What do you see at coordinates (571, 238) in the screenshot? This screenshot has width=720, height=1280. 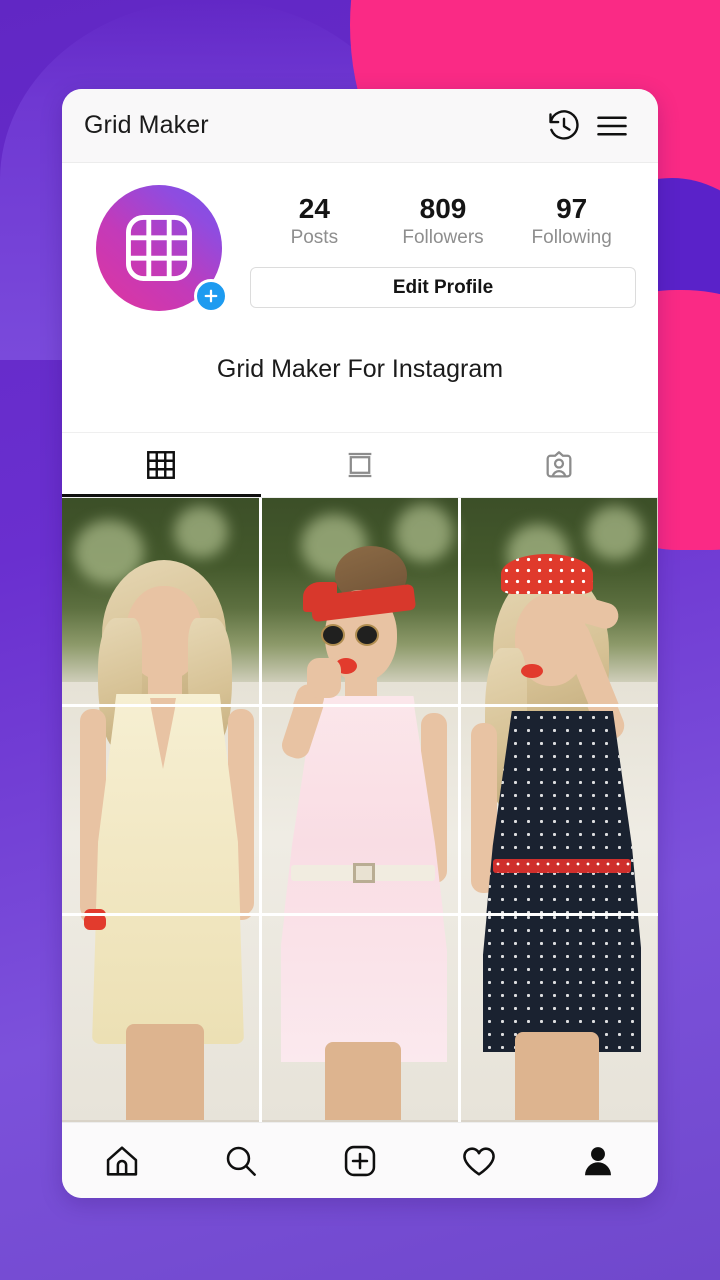 I see `stat-following-label: Following` at bounding box center [571, 238].